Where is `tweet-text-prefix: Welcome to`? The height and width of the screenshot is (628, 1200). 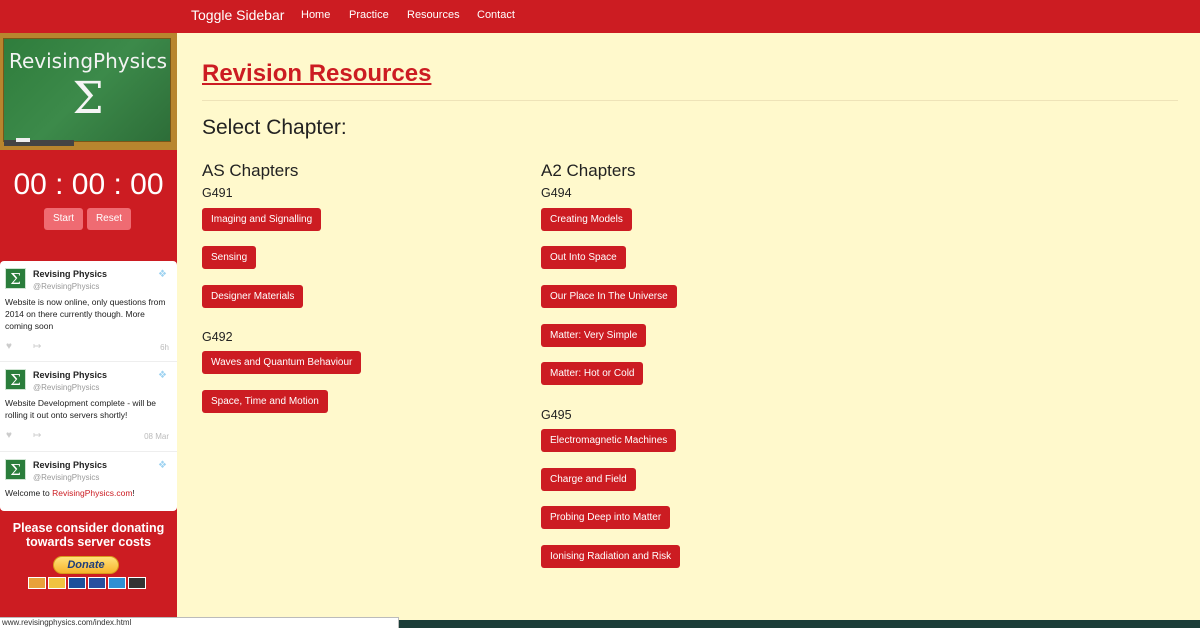 tweet-text-prefix: Welcome to is located at coordinates (29, 493).